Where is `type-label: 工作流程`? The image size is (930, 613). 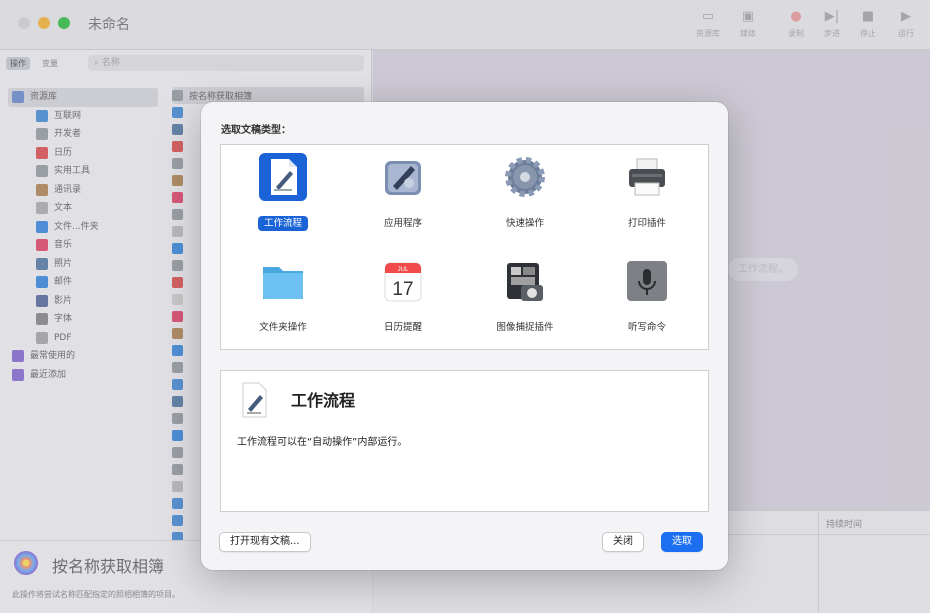
type-label: 工作流程 is located at coordinates (282, 223).